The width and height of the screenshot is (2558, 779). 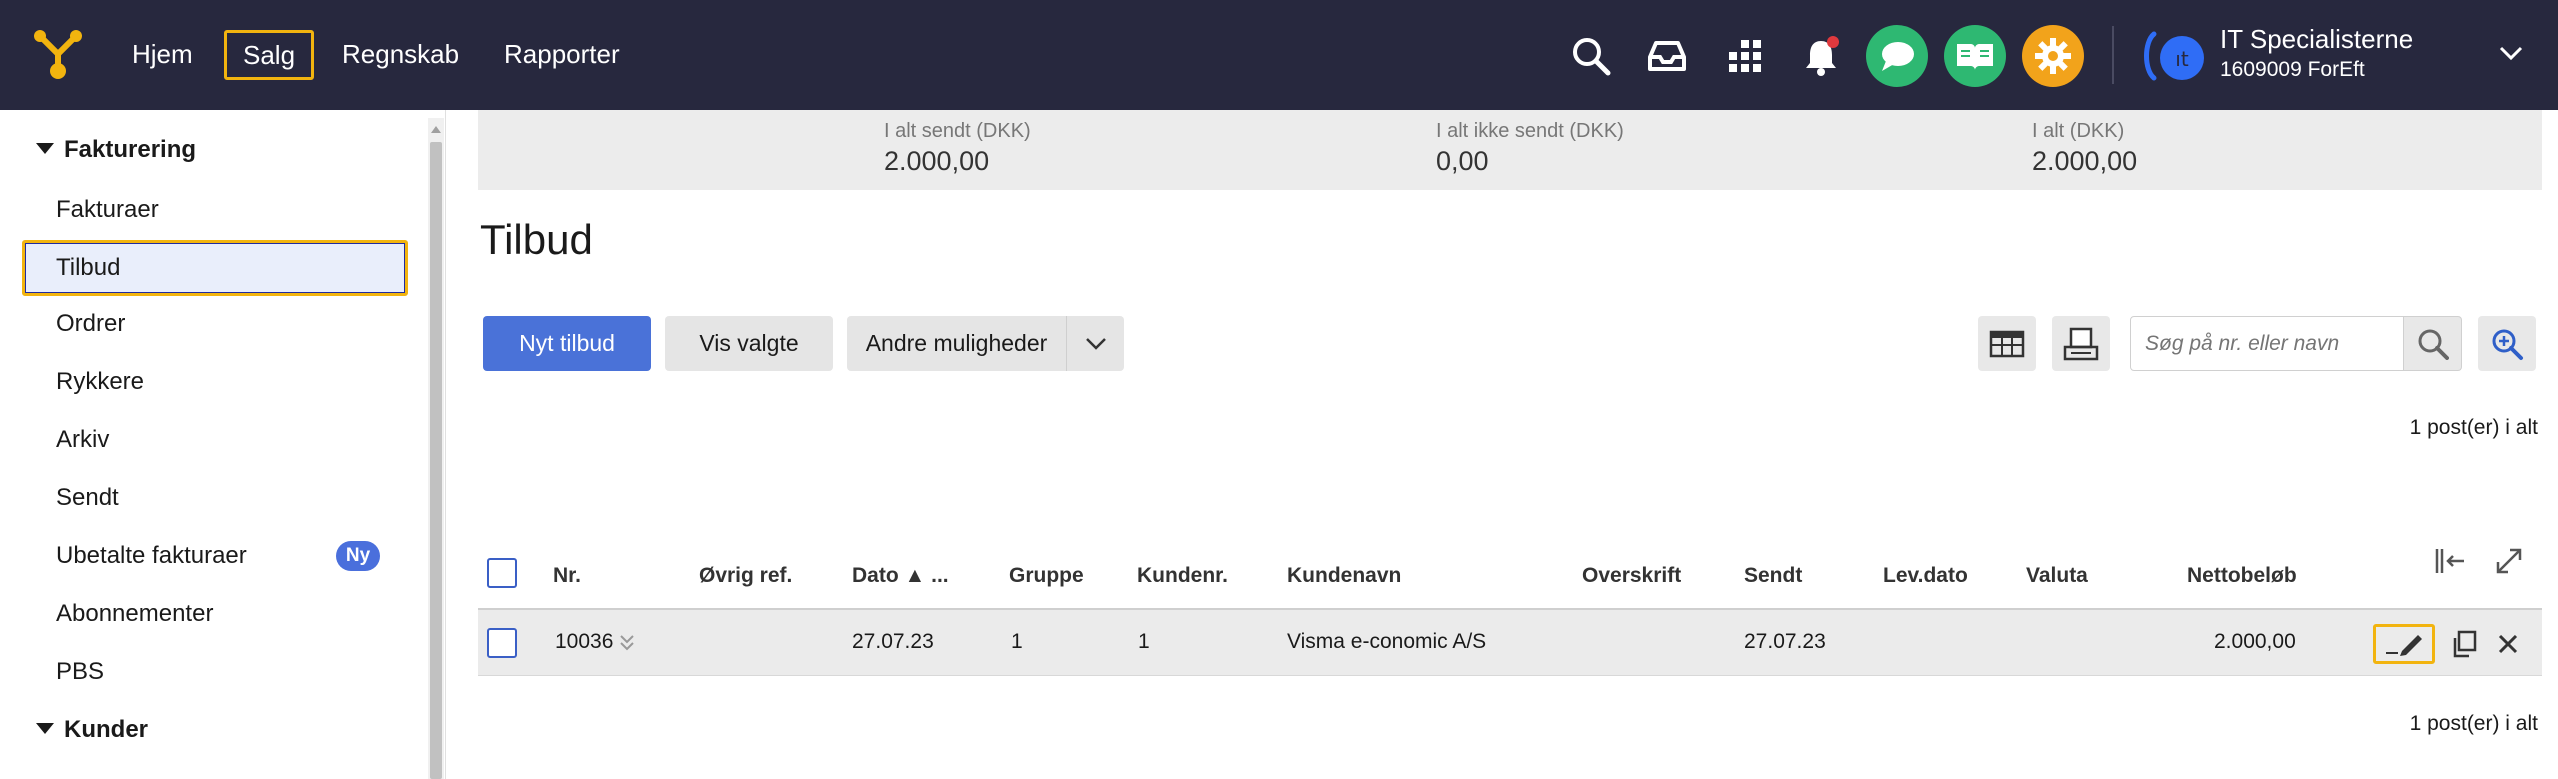 I want to click on column-header-nr: Nr., so click(x=567, y=576).